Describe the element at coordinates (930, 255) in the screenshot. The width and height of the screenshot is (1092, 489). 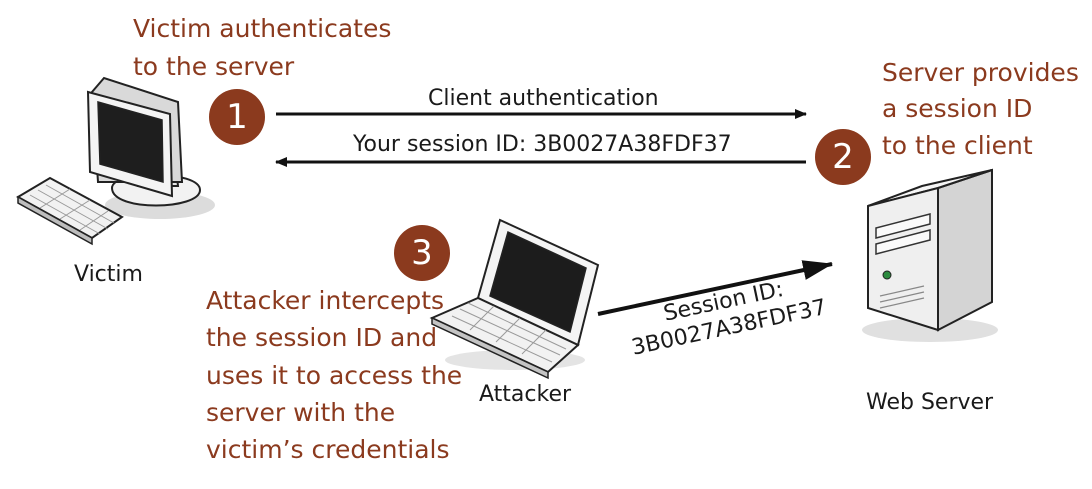
I see `tower-server-icon` at that location.